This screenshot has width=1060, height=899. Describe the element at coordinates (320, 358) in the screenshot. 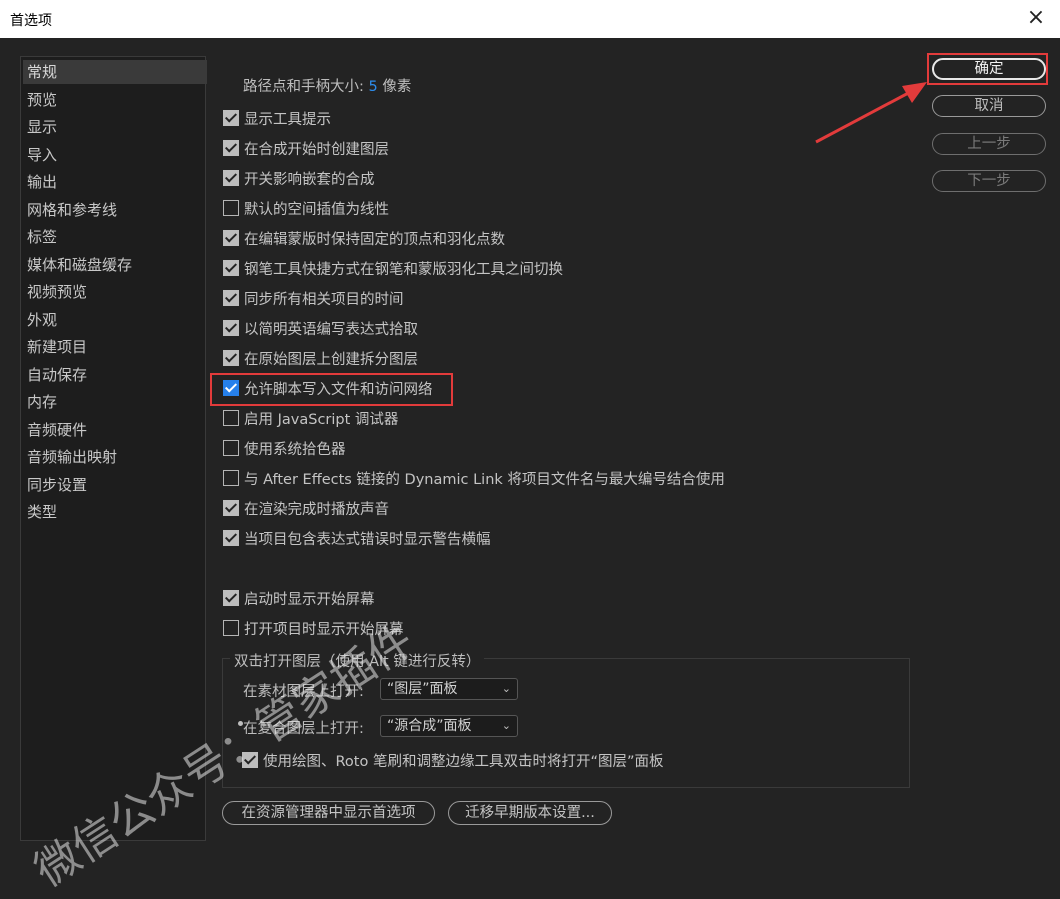

I see `option-split-layer-above: 在原始图层上创建拆分图层` at that location.